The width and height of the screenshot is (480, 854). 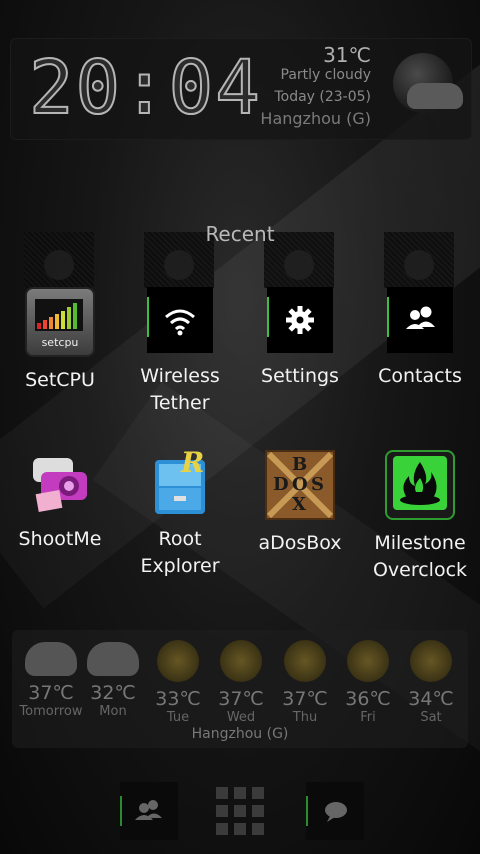 I want to click on forecast-day: 37℃ Thu, so click(x=305, y=677).